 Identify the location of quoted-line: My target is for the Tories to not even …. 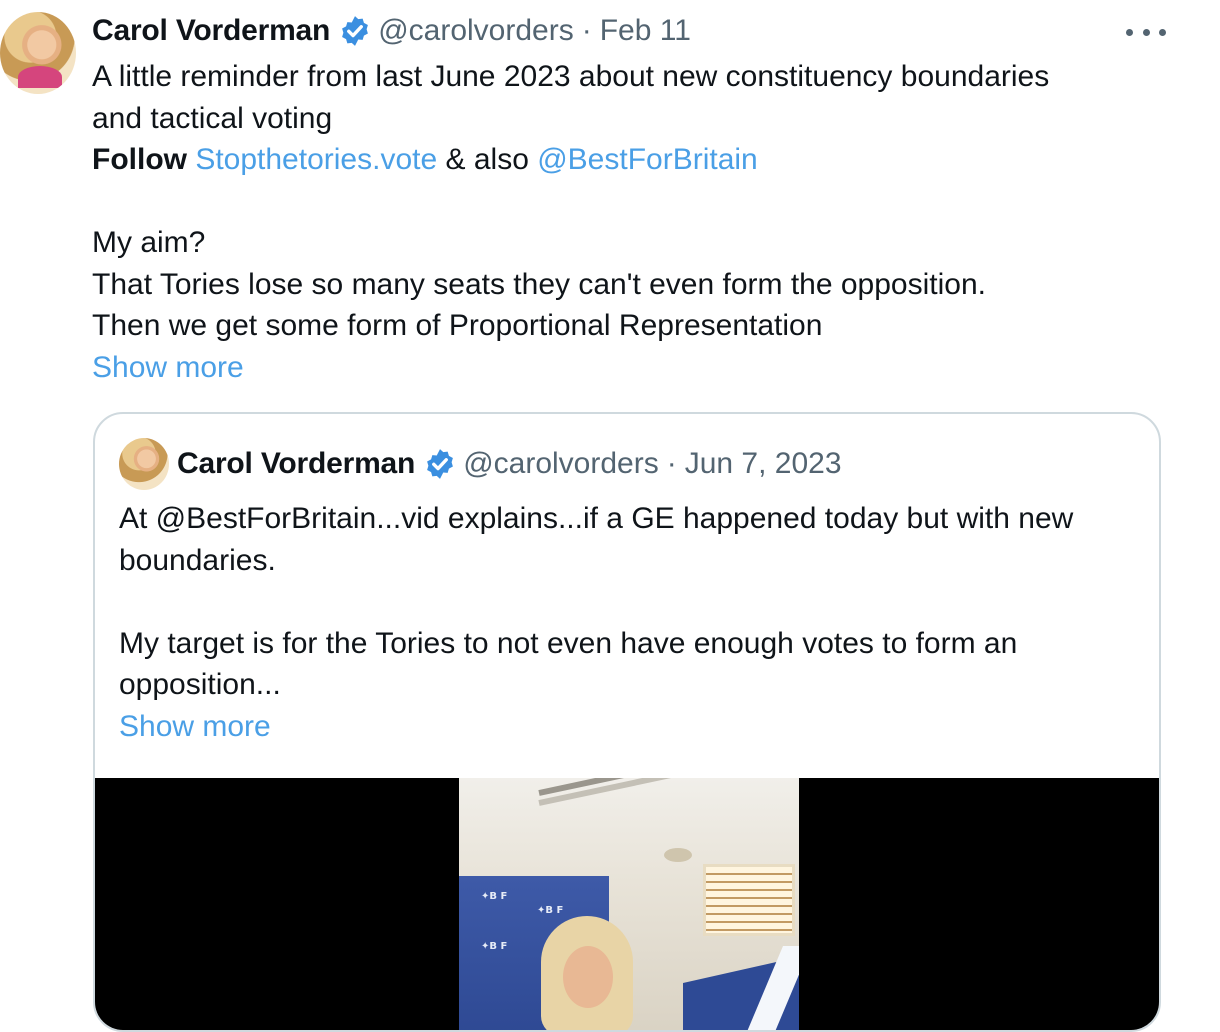
(568, 643).